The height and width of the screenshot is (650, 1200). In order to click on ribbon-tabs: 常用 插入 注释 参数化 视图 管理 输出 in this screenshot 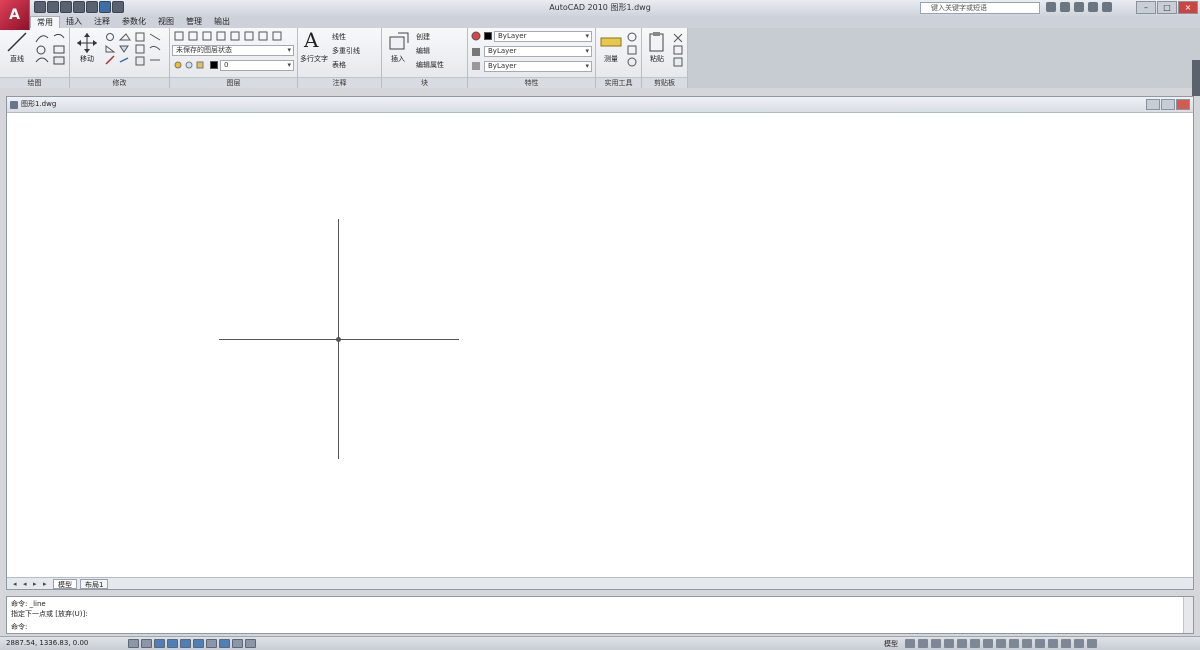, I will do `click(133, 22)`.